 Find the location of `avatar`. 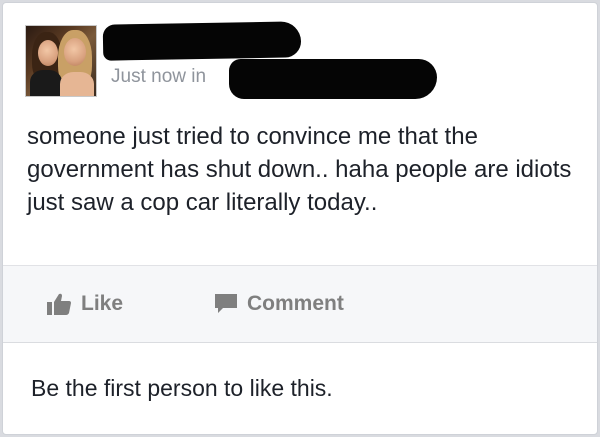

avatar is located at coordinates (61, 61).